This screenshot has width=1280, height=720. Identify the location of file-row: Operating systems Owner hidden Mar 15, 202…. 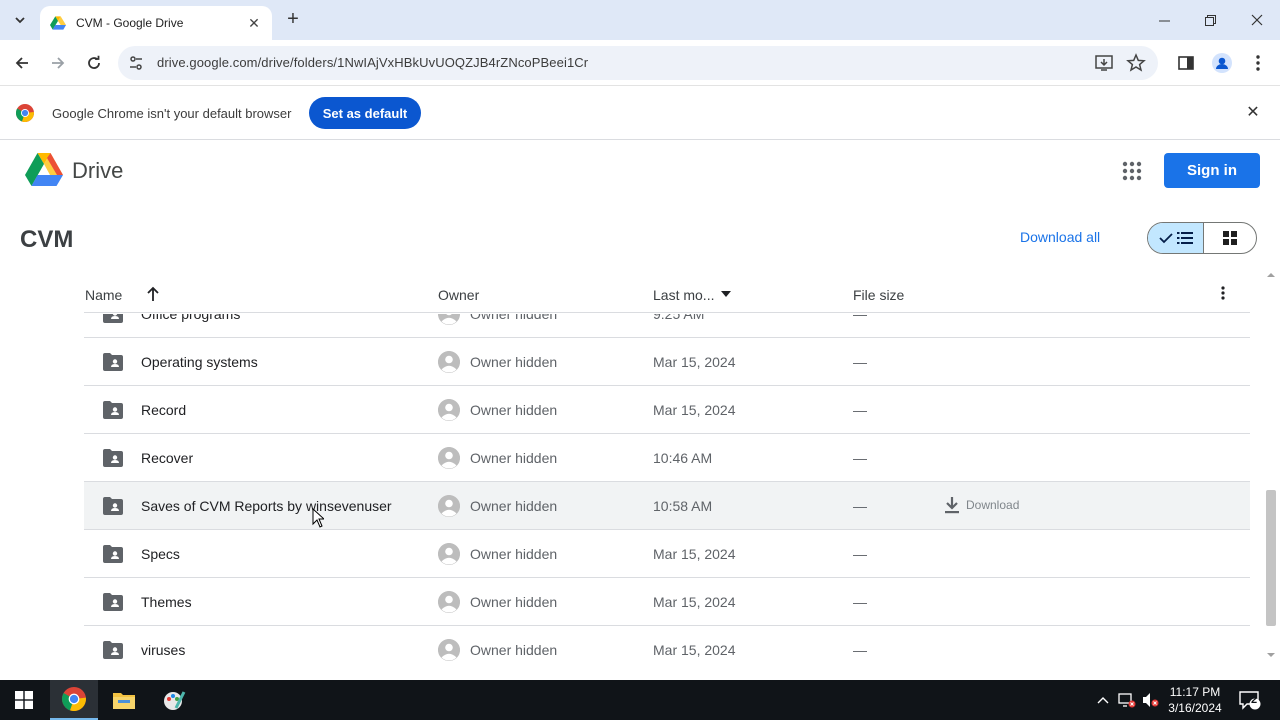
(667, 362).